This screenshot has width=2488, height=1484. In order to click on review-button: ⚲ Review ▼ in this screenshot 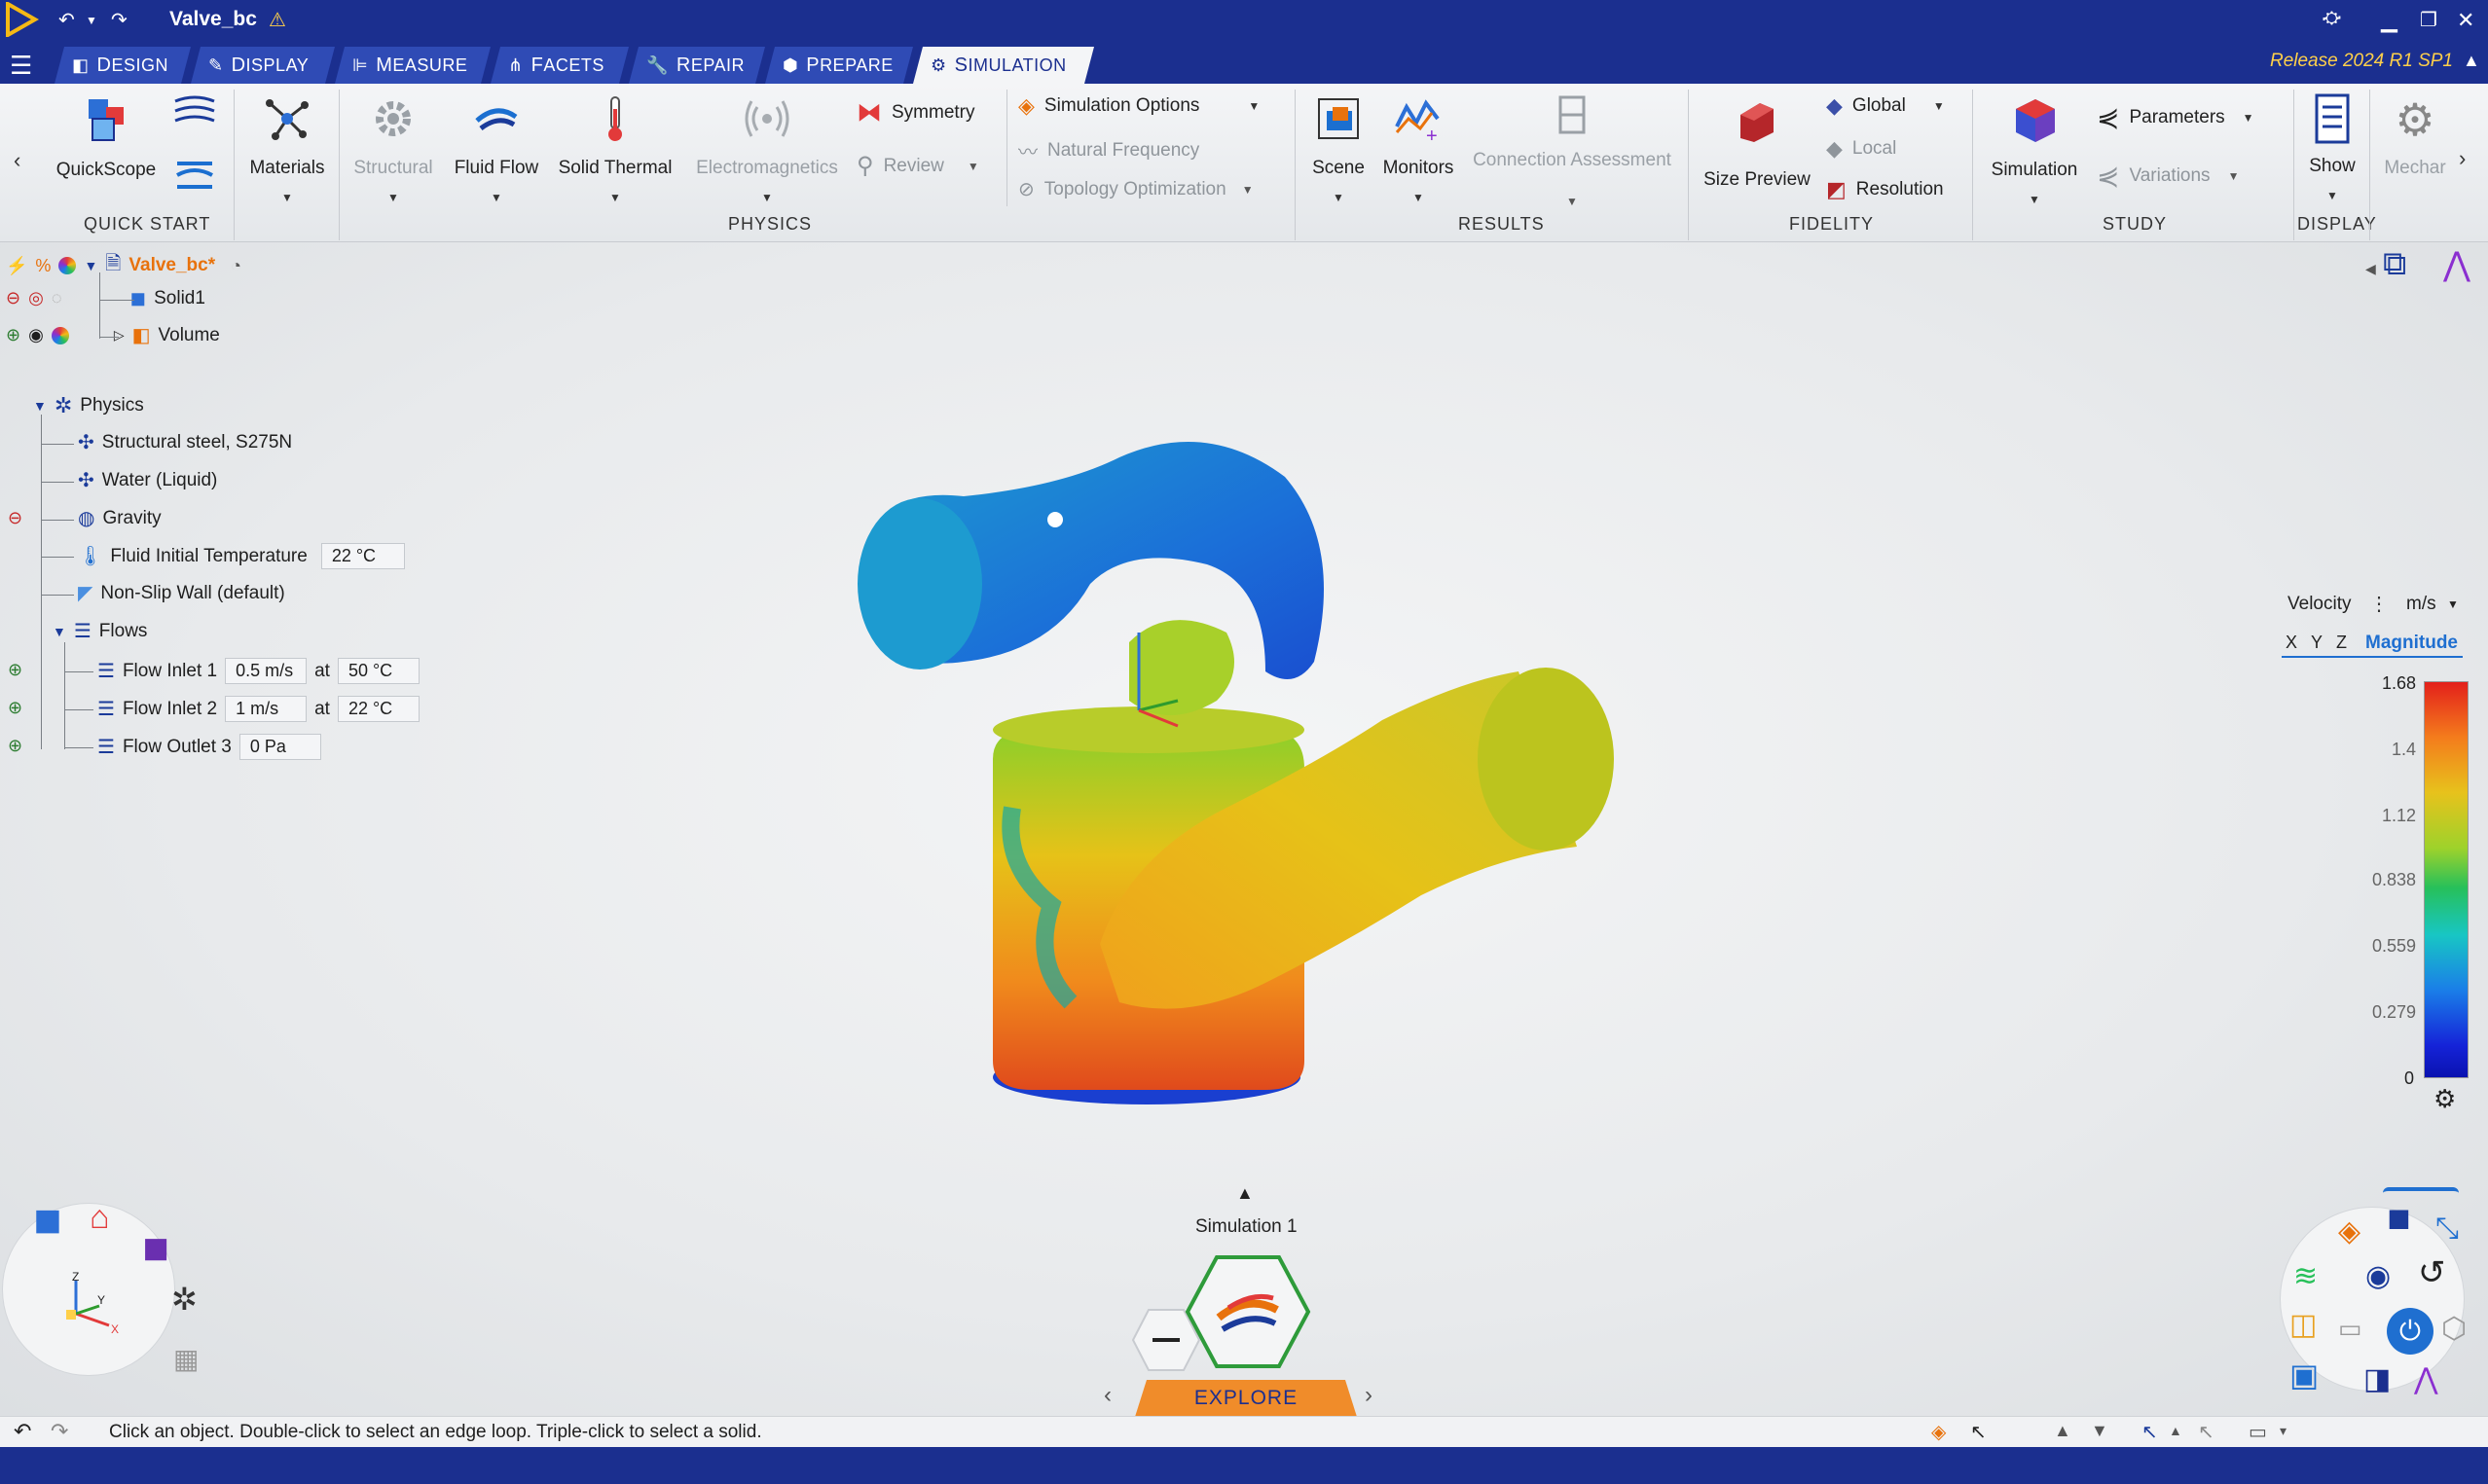, I will do `click(918, 166)`.